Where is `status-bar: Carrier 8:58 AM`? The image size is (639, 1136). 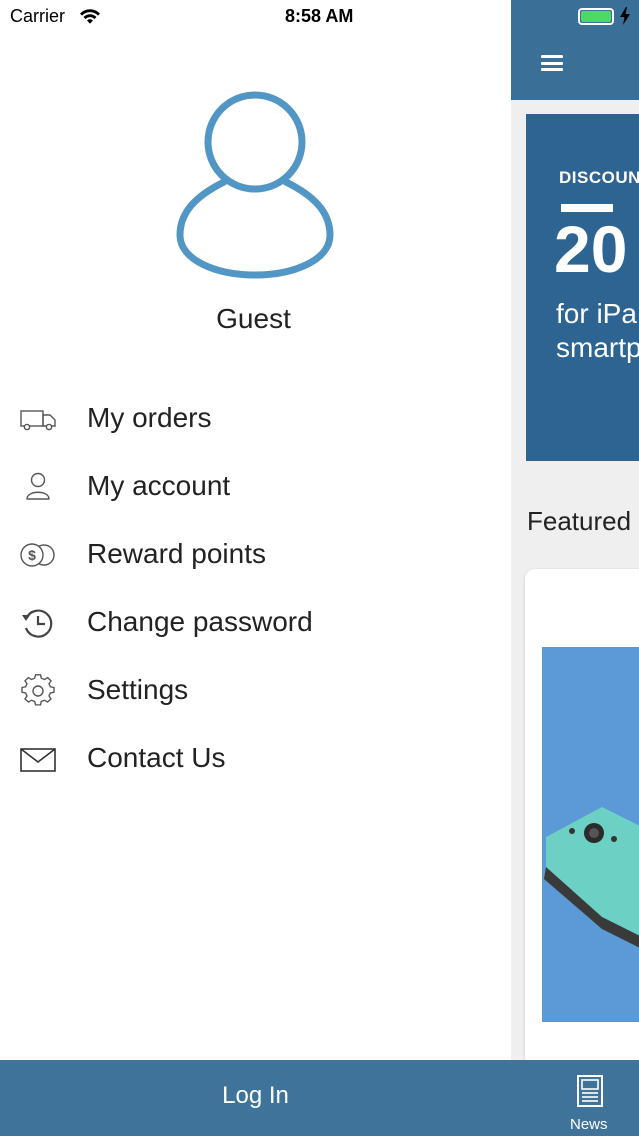 status-bar: Carrier 8:58 AM is located at coordinates (319, 17).